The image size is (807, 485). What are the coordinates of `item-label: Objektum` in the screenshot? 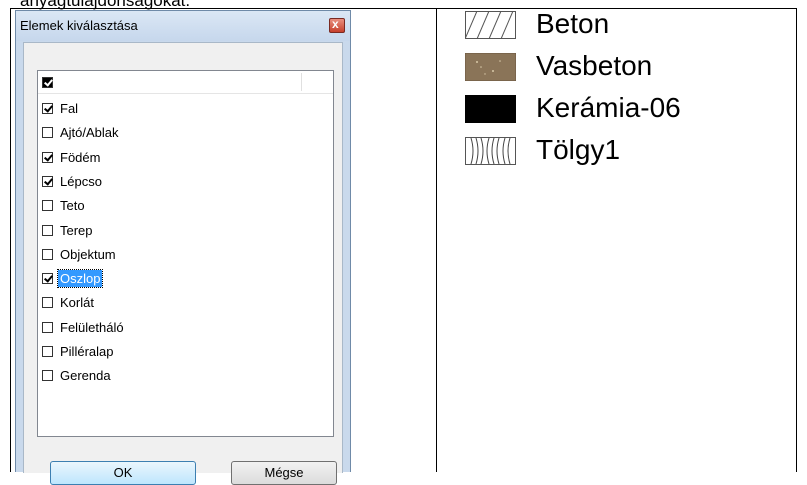 It's located at (88, 254).